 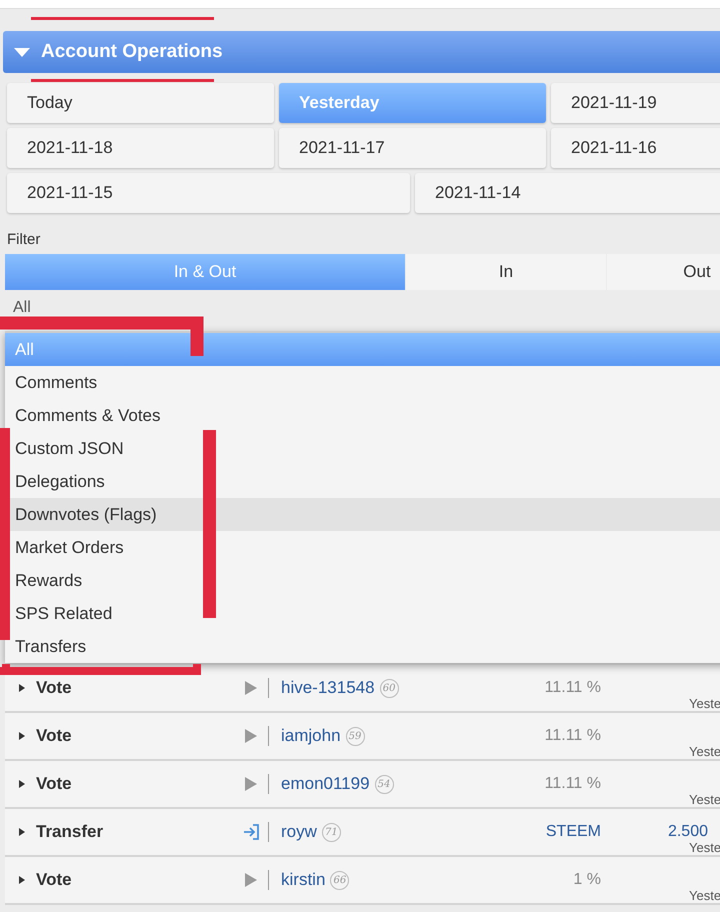 What do you see at coordinates (635, 103) in the screenshot?
I see `date-button: 2021-11-19` at bounding box center [635, 103].